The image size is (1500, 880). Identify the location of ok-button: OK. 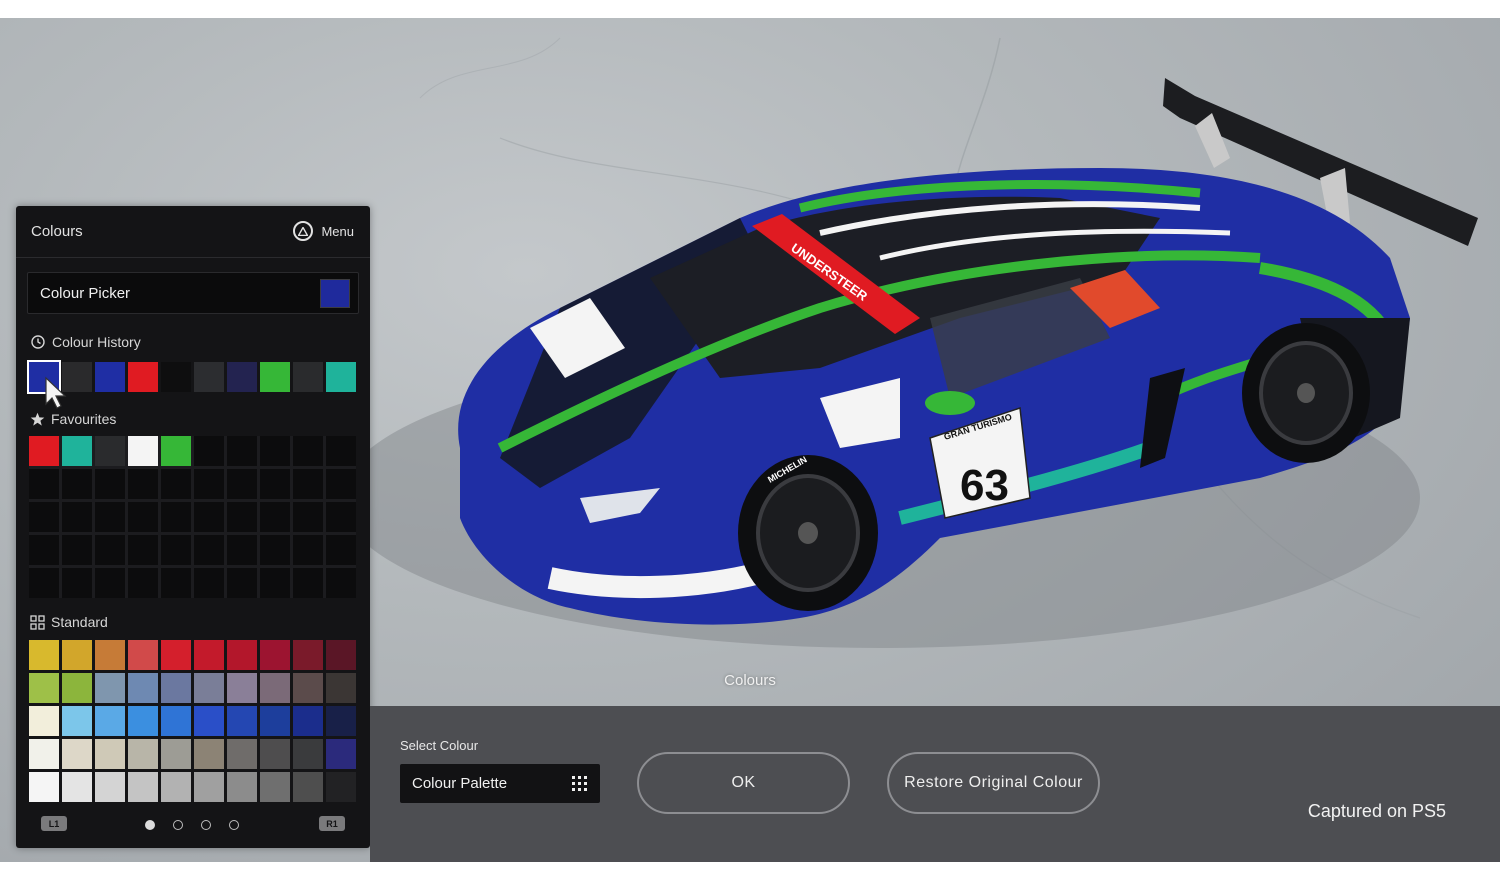
(743, 783).